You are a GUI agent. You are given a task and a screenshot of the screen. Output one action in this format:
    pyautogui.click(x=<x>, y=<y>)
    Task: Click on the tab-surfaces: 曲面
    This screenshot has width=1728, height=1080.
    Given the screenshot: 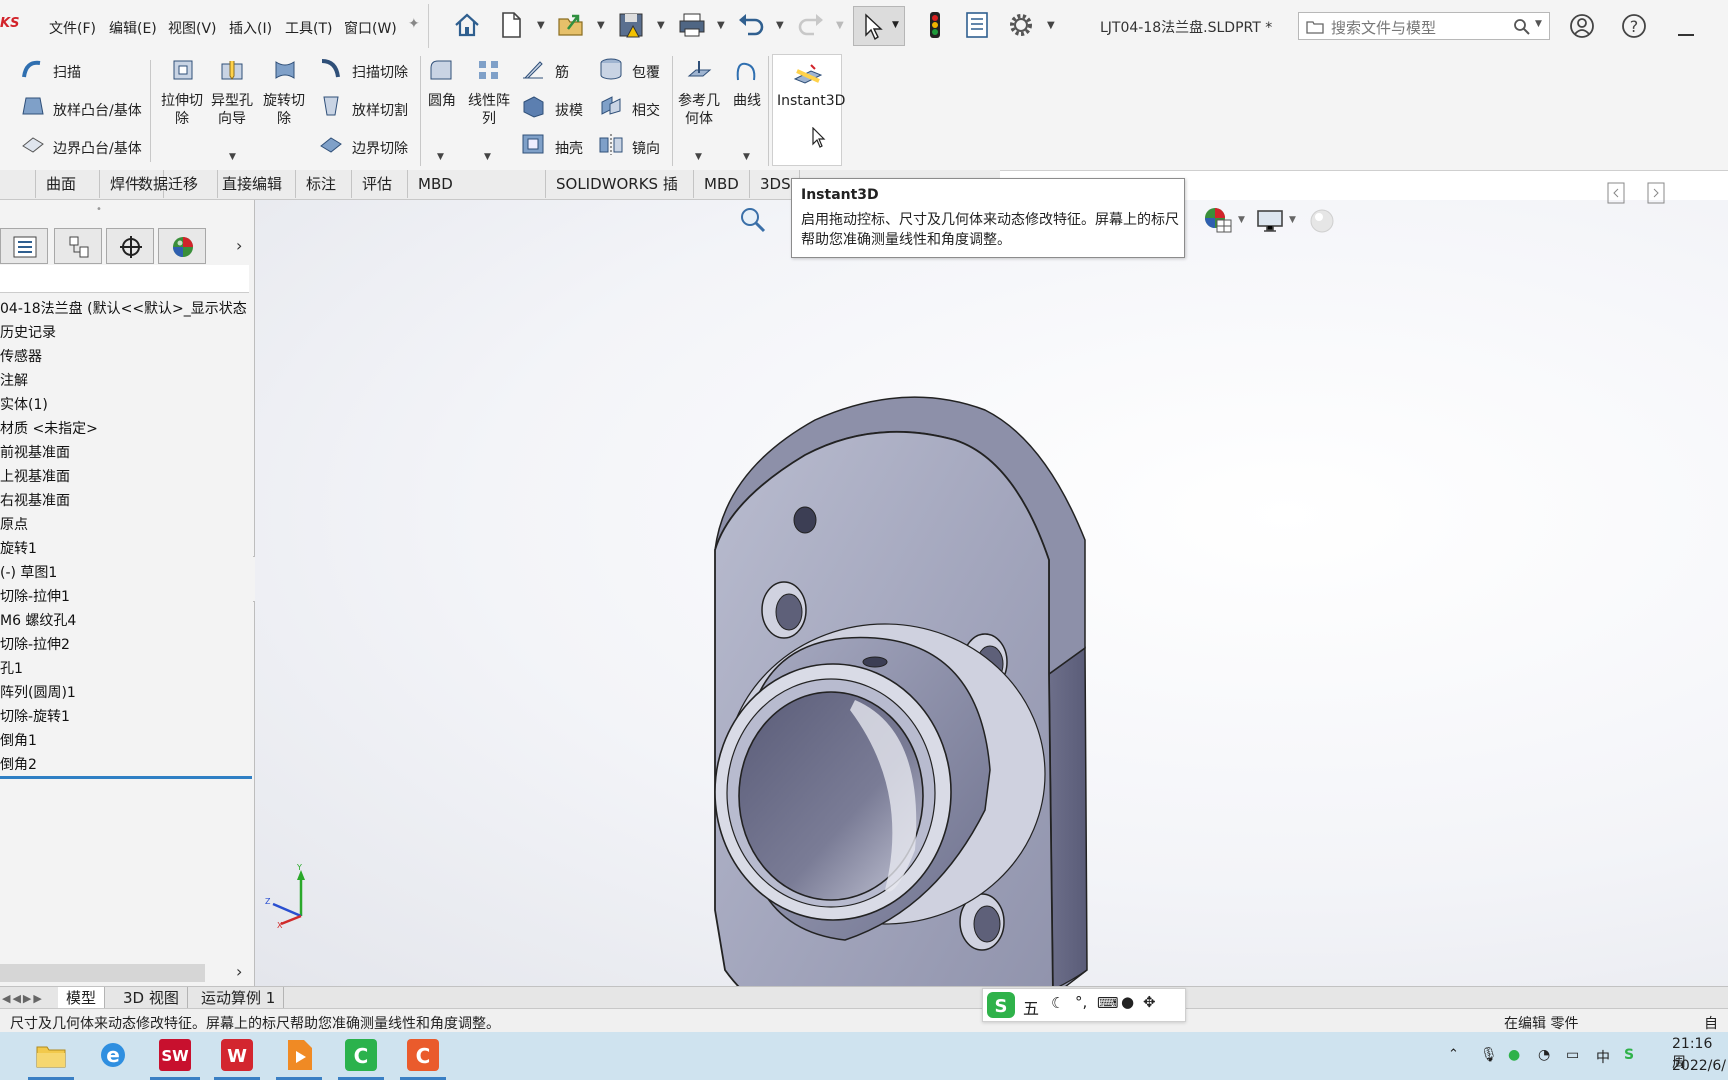 What is the action you would take?
    pyautogui.click(x=68, y=184)
    